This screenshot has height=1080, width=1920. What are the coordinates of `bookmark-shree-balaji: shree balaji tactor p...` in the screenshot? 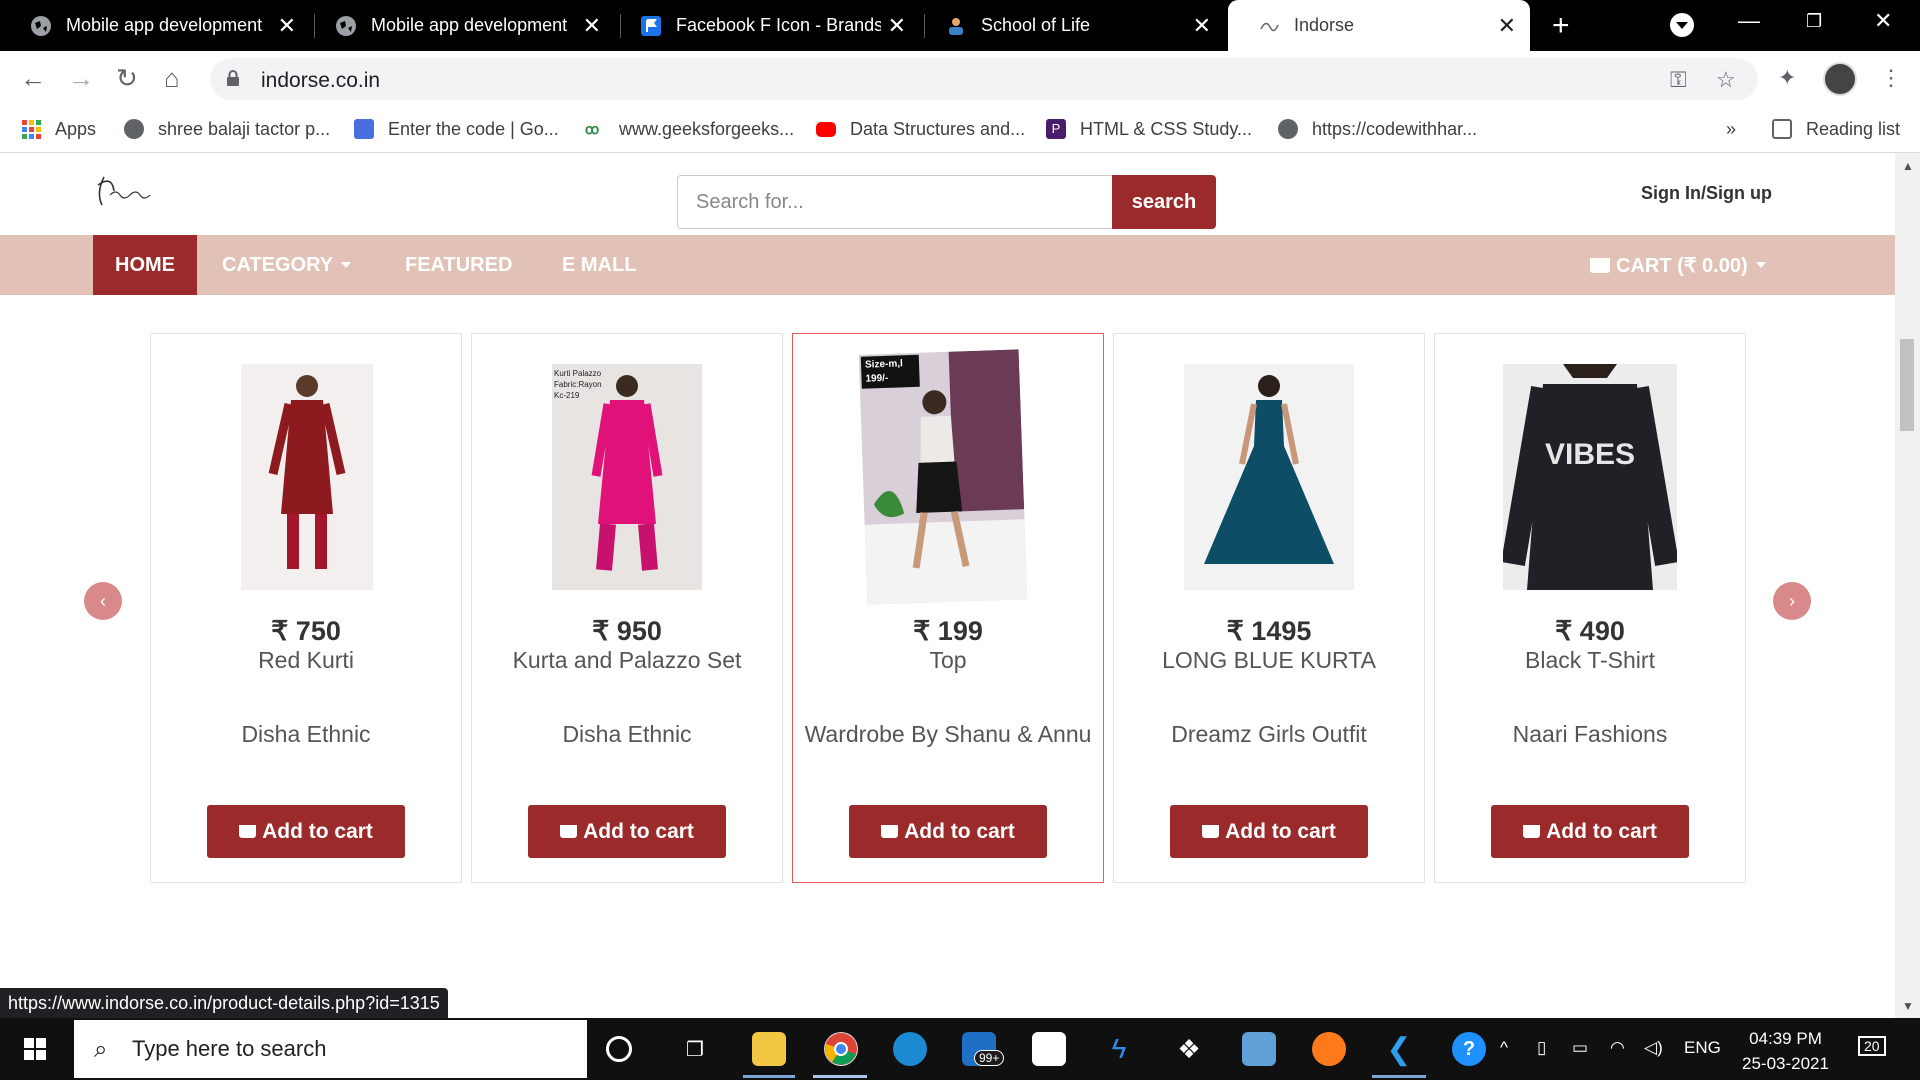 It's located at (227, 129).